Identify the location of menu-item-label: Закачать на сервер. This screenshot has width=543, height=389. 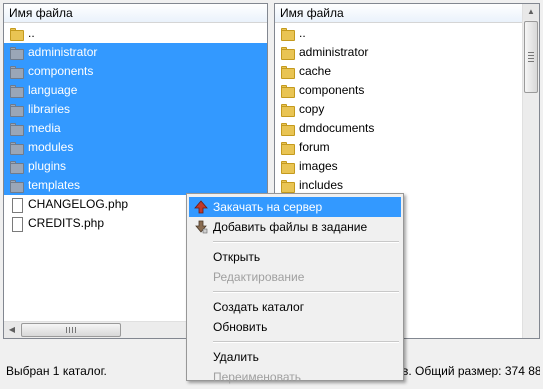
(268, 207).